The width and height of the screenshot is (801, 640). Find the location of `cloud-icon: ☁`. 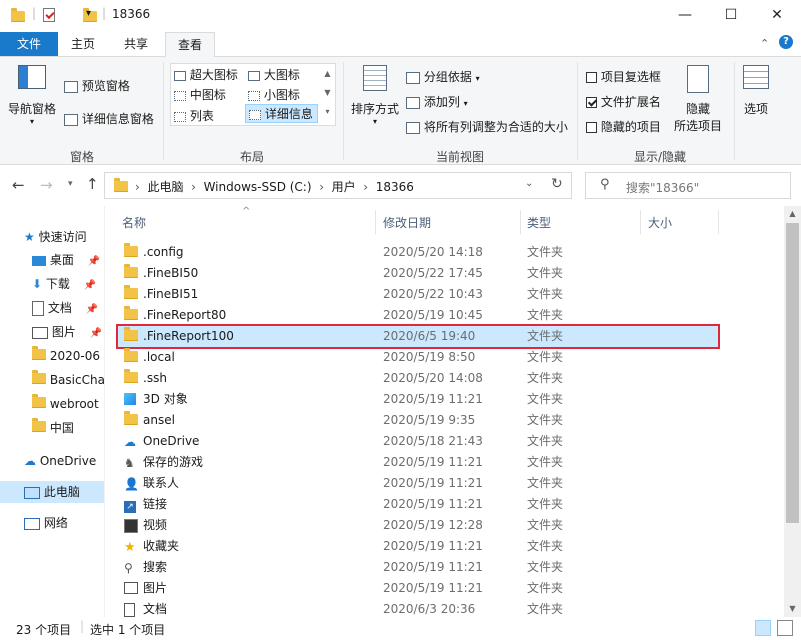

cloud-icon: ☁ is located at coordinates (30, 461).